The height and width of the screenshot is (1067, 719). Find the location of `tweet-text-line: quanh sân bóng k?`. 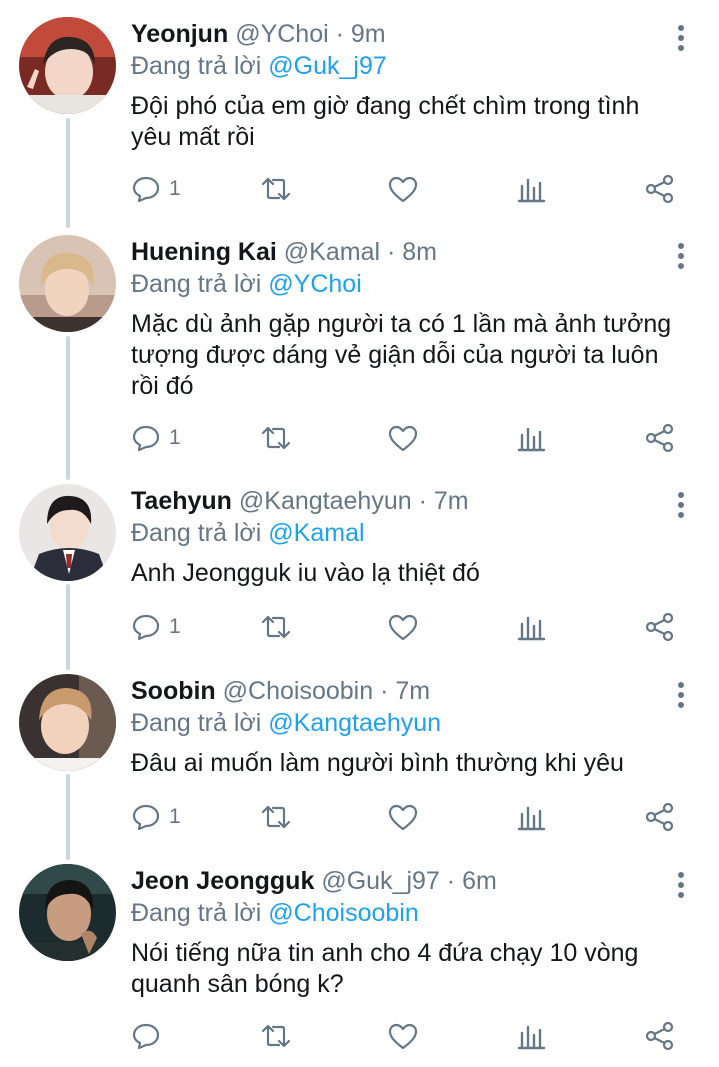

tweet-text-line: quanh sân bóng k? is located at coordinates (237, 984).